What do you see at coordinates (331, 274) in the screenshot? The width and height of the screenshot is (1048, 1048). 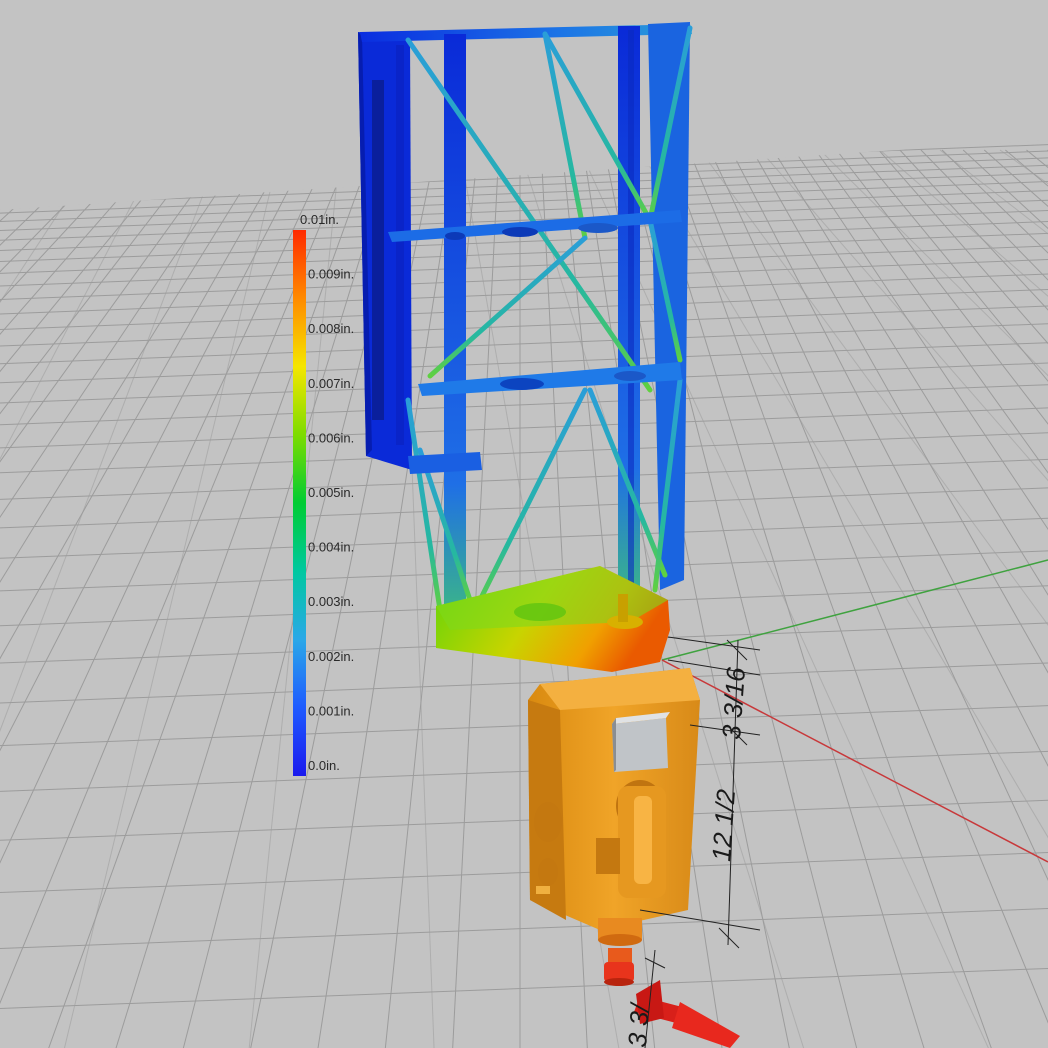 I see `legend-label: 0.009in.` at bounding box center [331, 274].